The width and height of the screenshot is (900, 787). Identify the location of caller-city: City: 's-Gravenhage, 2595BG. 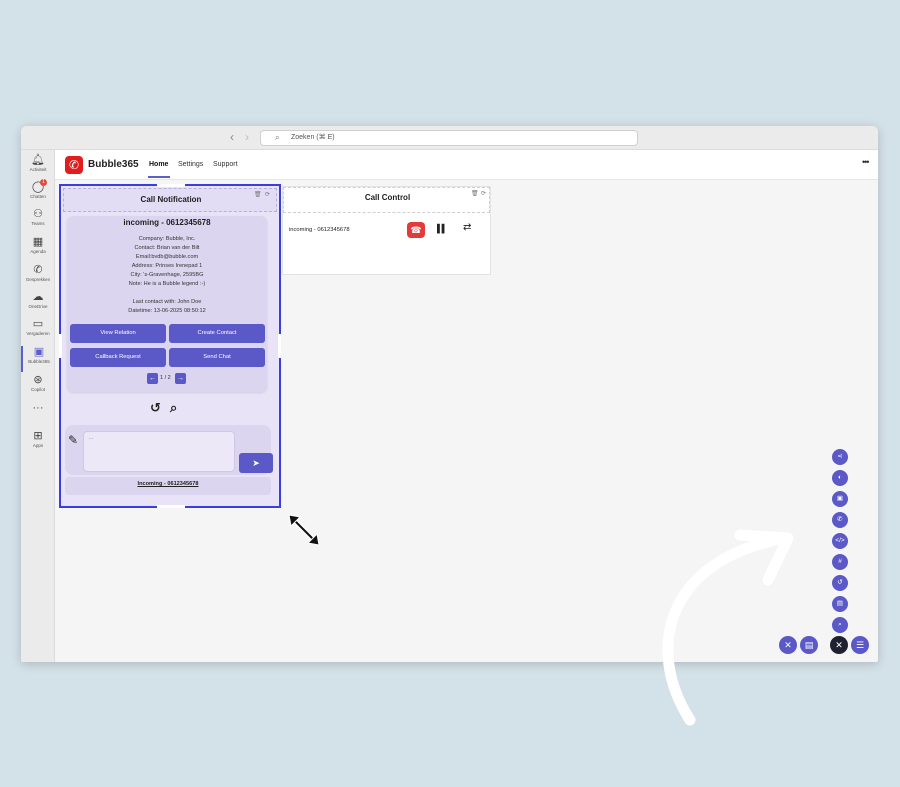
(167, 275).